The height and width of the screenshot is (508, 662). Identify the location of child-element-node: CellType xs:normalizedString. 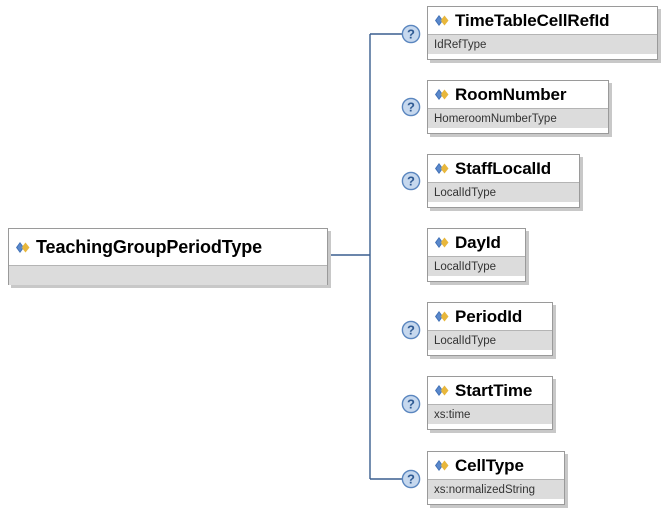
(496, 478).